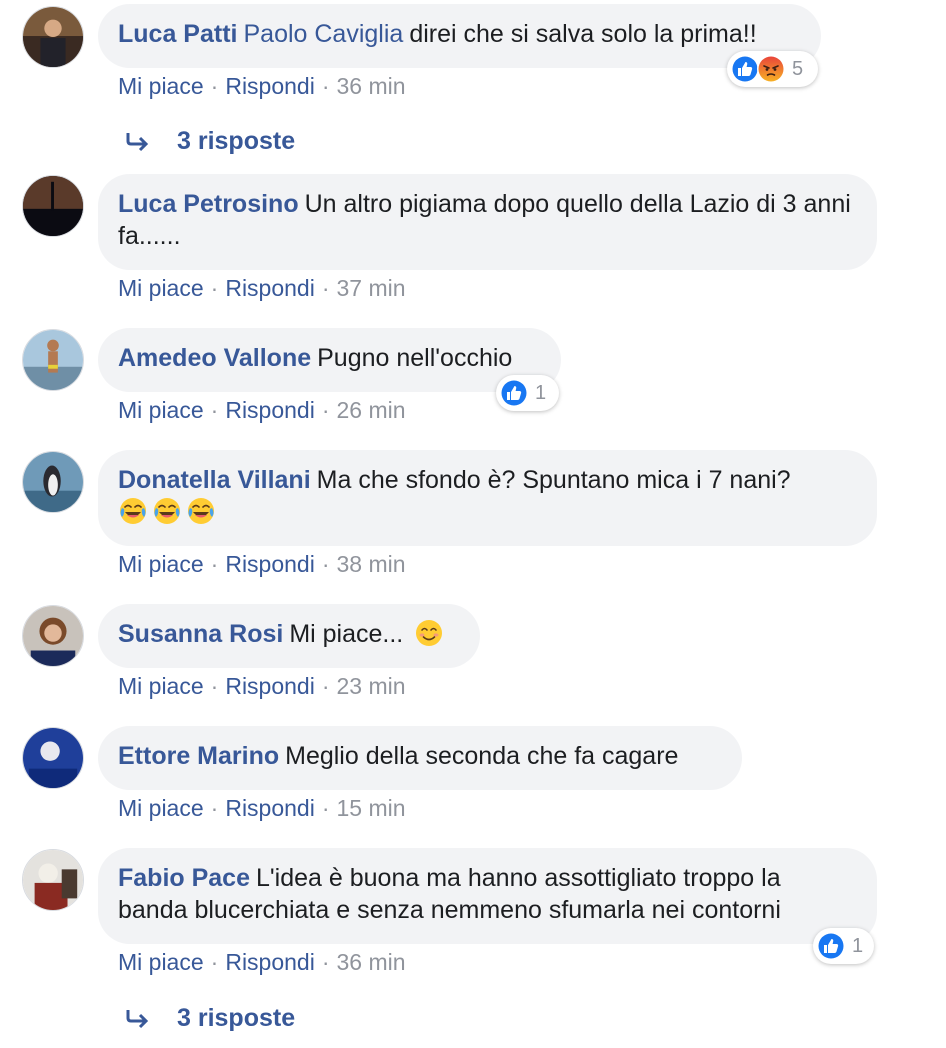  What do you see at coordinates (371, 564) in the screenshot?
I see `comment-timestamp: 38 min` at bounding box center [371, 564].